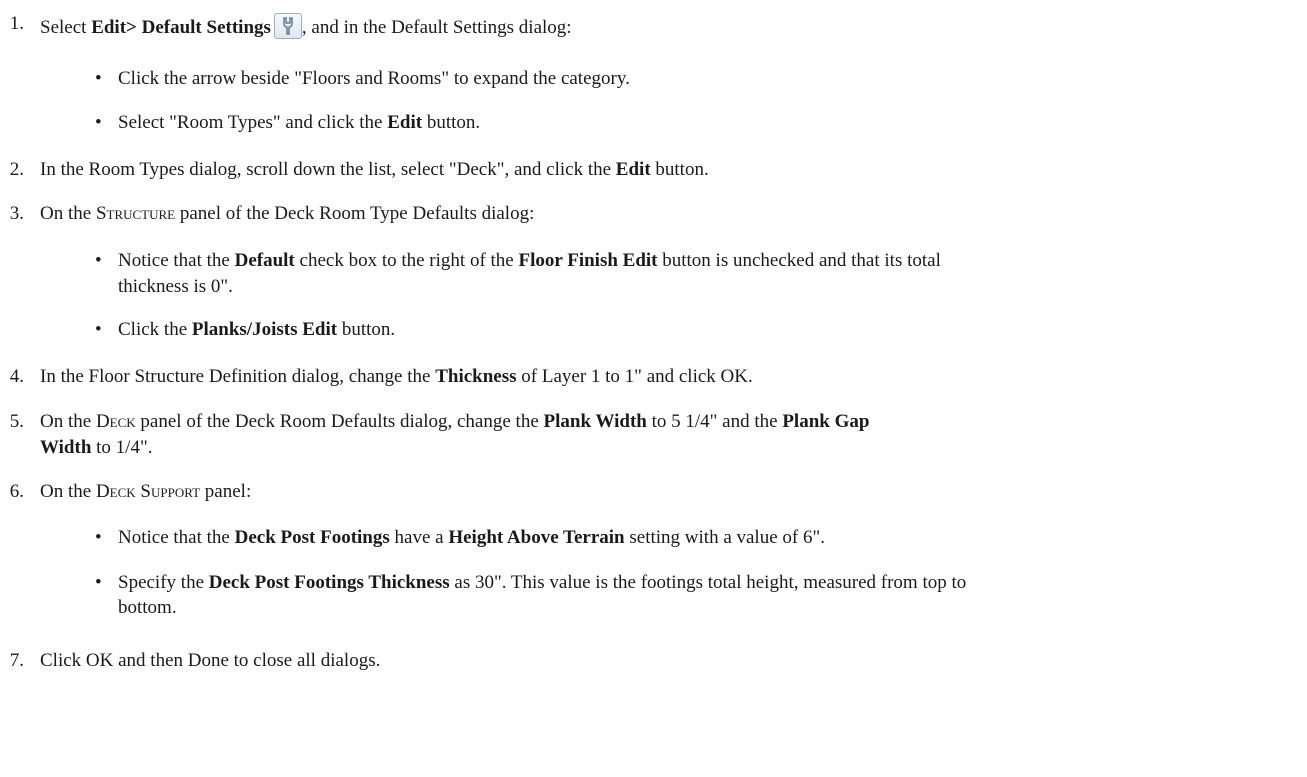 This screenshot has width=1307, height=777. I want to click on continuation-line: thickness is 0"., so click(175, 287).